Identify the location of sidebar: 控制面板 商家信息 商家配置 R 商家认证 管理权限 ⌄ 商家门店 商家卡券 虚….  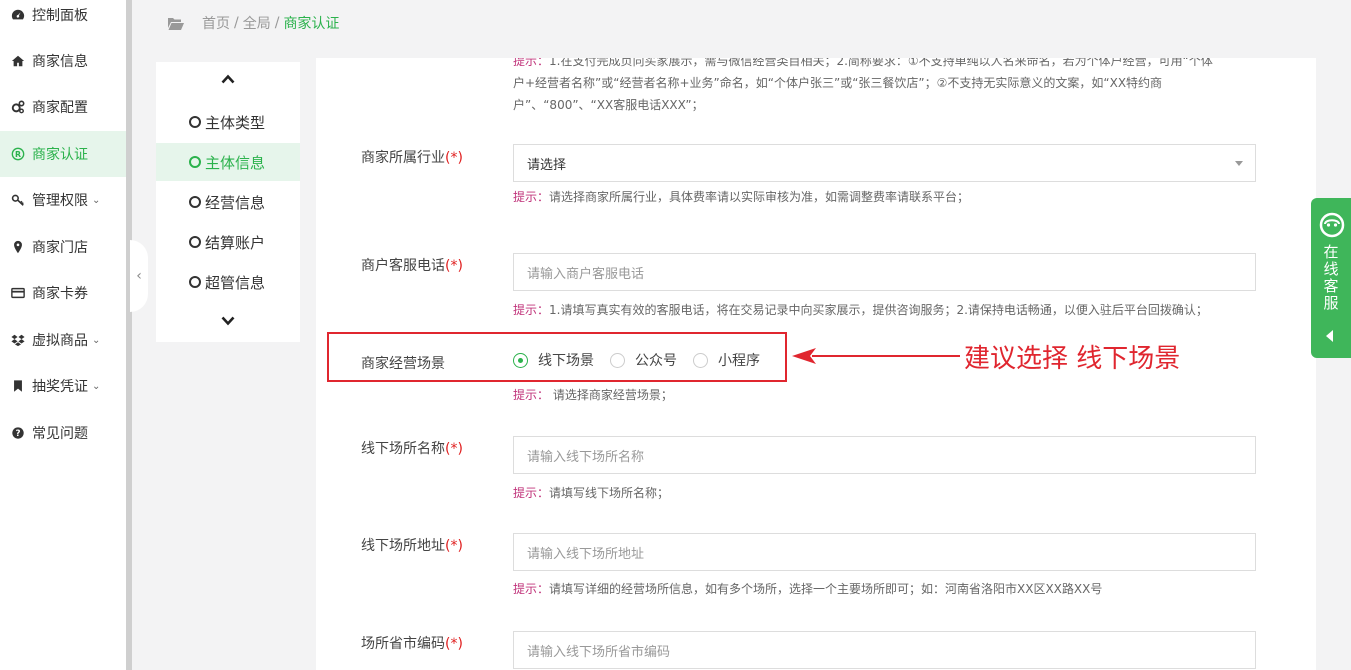
(63, 335).